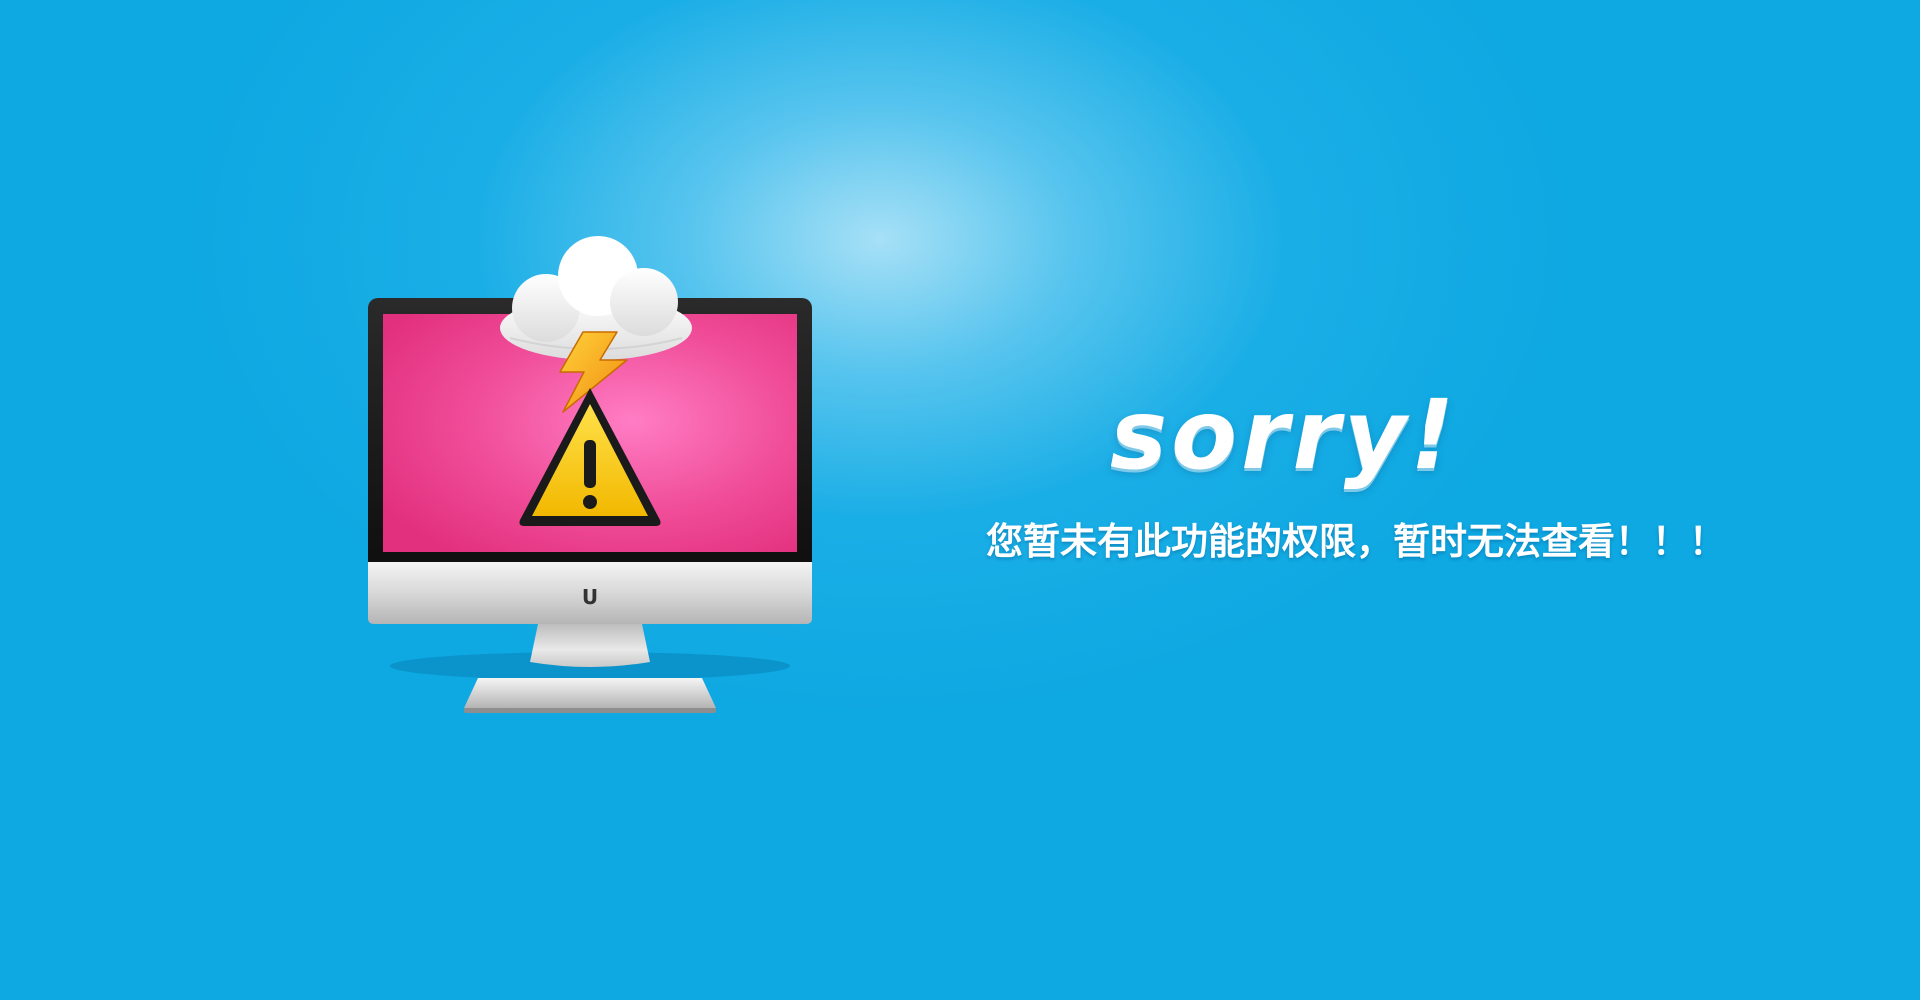 The image size is (1920, 1000). What do you see at coordinates (1356, 541) in the screenshot?
I see `permission-denied-text: 您暂未有此功能的权限，暂时无法查看！！！` at bounding box center [1356, 541].